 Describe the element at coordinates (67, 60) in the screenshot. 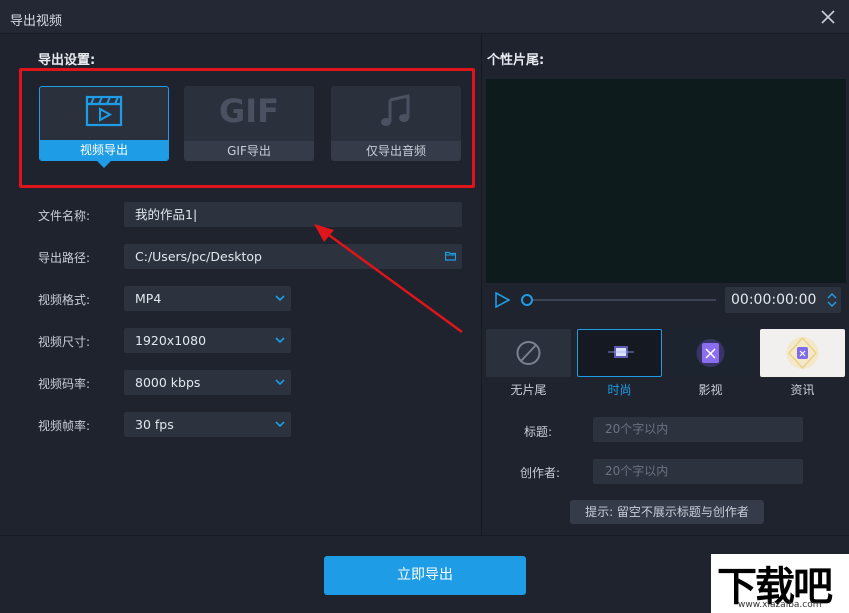

I see `export-settings-heading: 导出设置:` at that location.